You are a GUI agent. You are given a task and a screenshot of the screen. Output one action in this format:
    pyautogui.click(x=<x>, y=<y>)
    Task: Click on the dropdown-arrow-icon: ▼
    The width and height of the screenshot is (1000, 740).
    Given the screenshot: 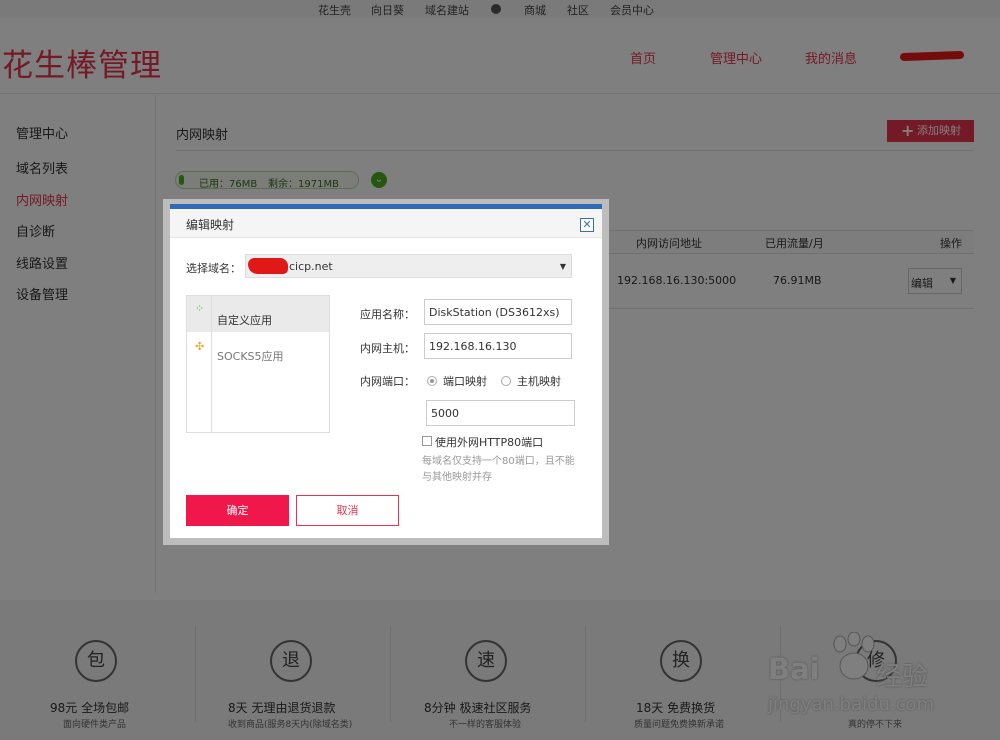 What is the action you would take?
    pyautogui.click(x=562, y=266)
    